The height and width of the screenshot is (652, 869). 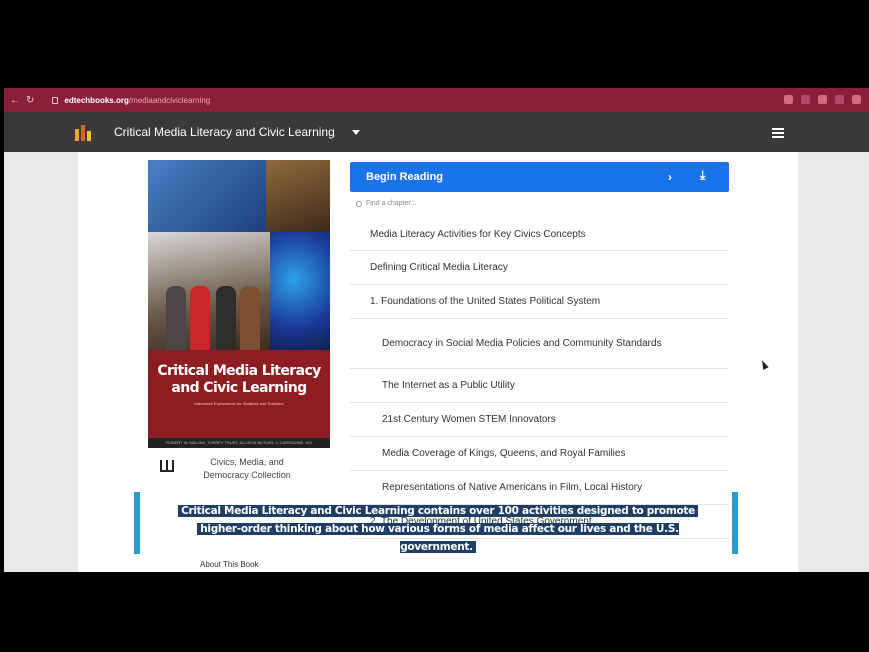 What do you see at coordinates (539, 420) in the screenshot?
I see `chapter-item: 21st Century Women STEM Innovators` at bounding box center [539, 420].